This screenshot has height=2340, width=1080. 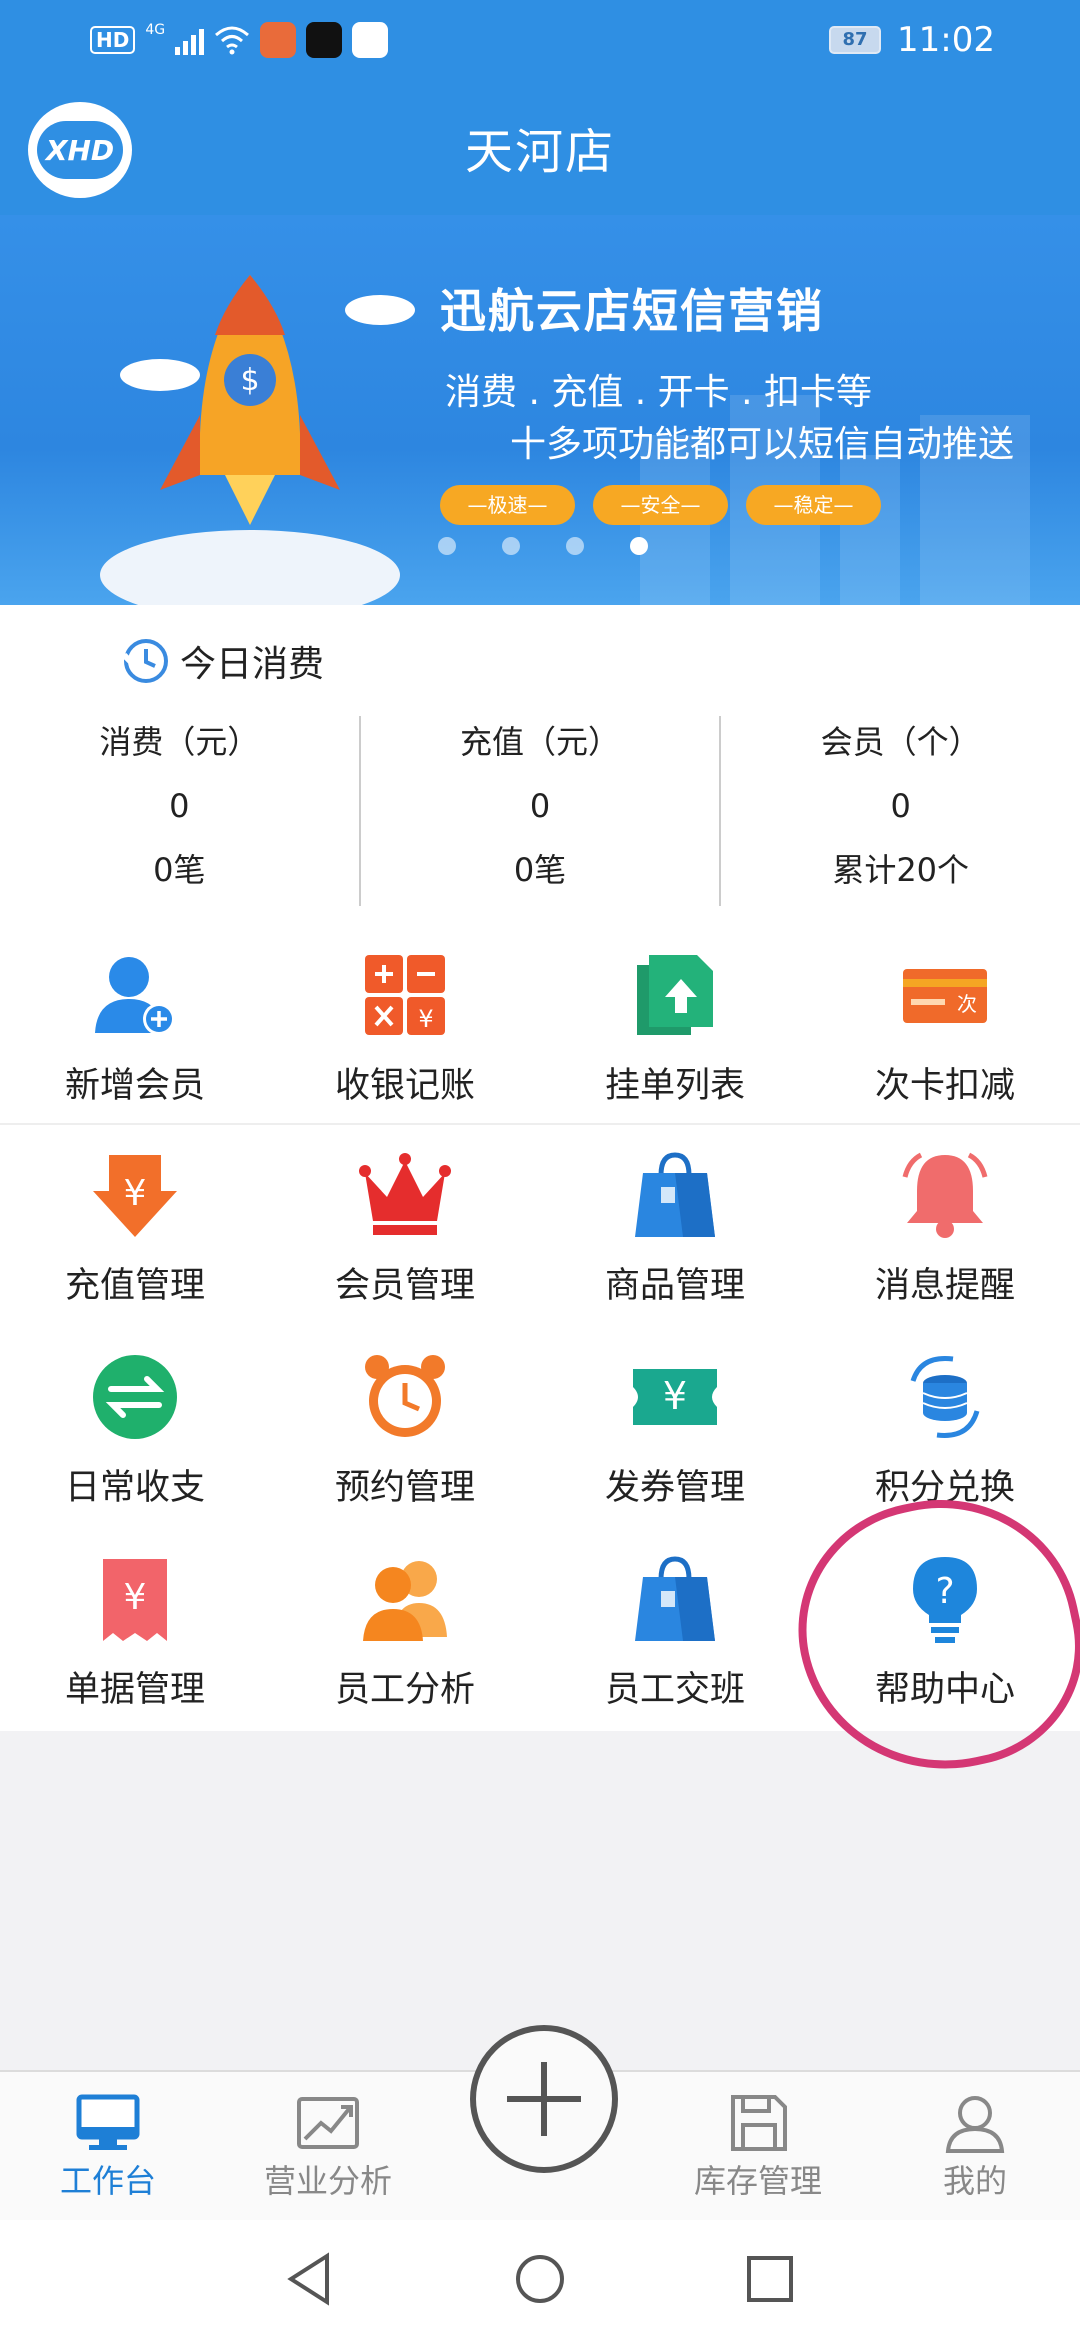 I want to click on carousel-dot-active, so click(x=639, y=546).